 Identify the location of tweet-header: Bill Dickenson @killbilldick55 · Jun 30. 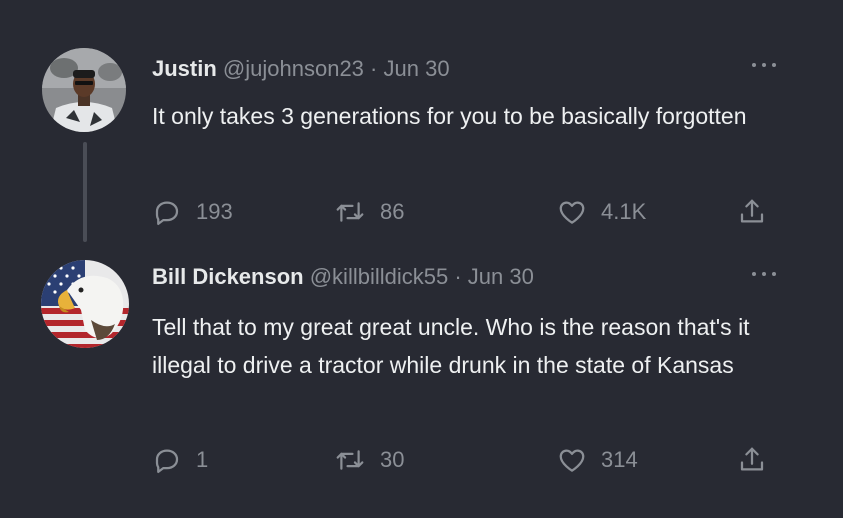
(343, 277).